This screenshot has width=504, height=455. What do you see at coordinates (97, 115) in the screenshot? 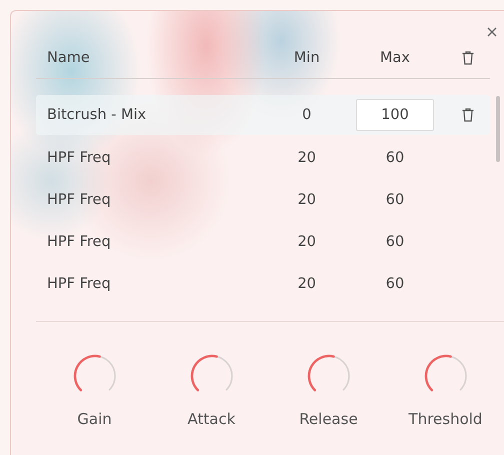
I see `table-cell-text: Bitcrush - Mix` at bounding box center [97, 115].